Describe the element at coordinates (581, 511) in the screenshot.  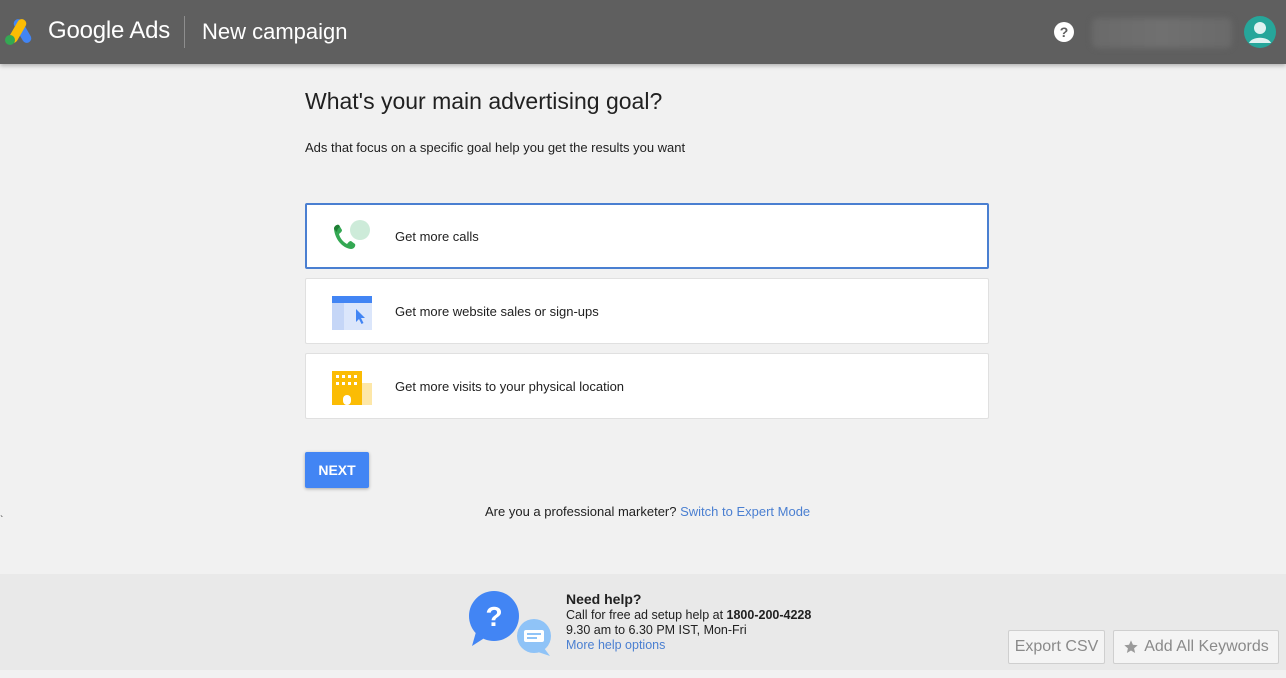
I see `expert-prompt: Are you a professional marketer?` at that location.